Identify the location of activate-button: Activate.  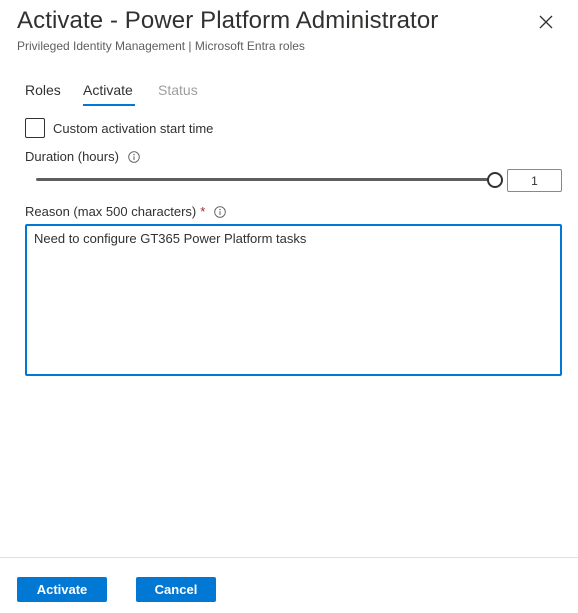
(62, 589).